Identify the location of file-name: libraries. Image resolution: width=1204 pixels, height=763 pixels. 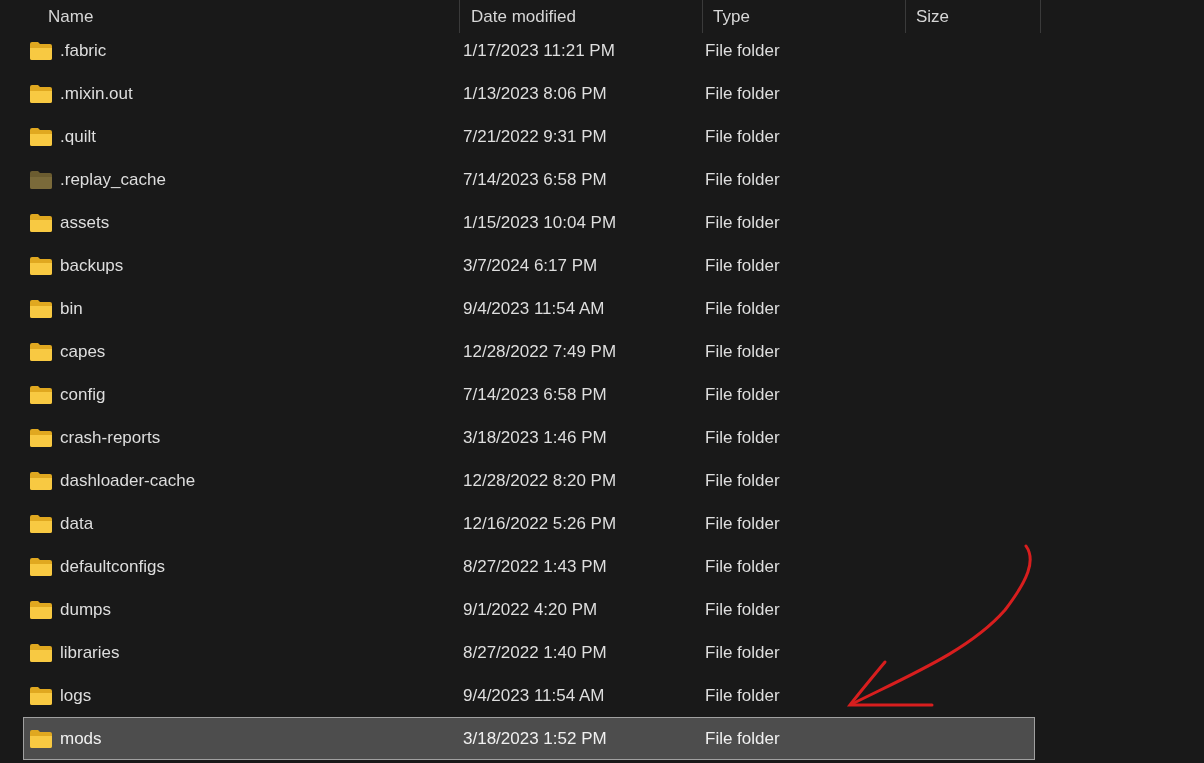
(90, 652).